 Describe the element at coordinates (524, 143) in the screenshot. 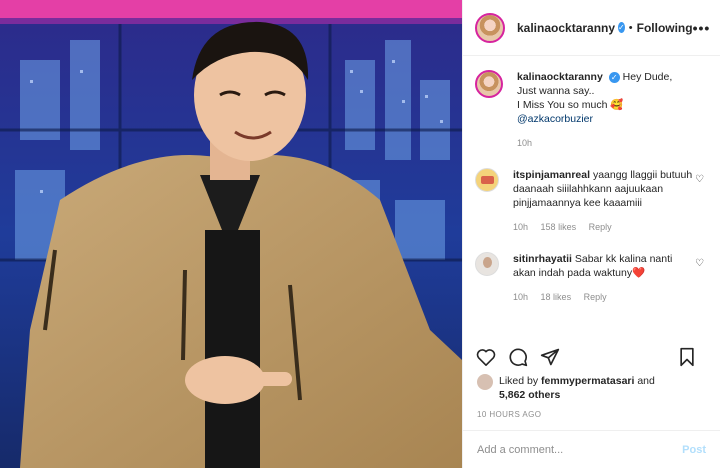

I see `caption-time: 10h` at that location.